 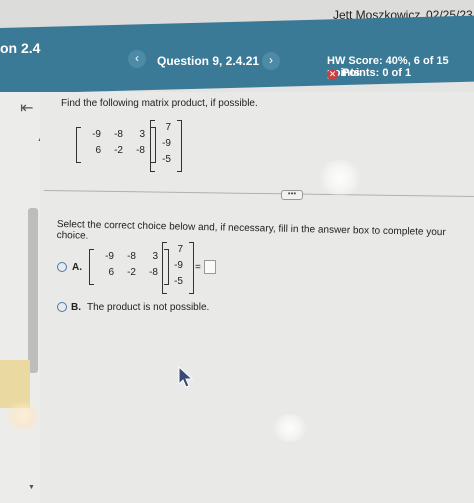 I want to click on question-title: Question 9, 2.4.21, so click(x=208, y=61).